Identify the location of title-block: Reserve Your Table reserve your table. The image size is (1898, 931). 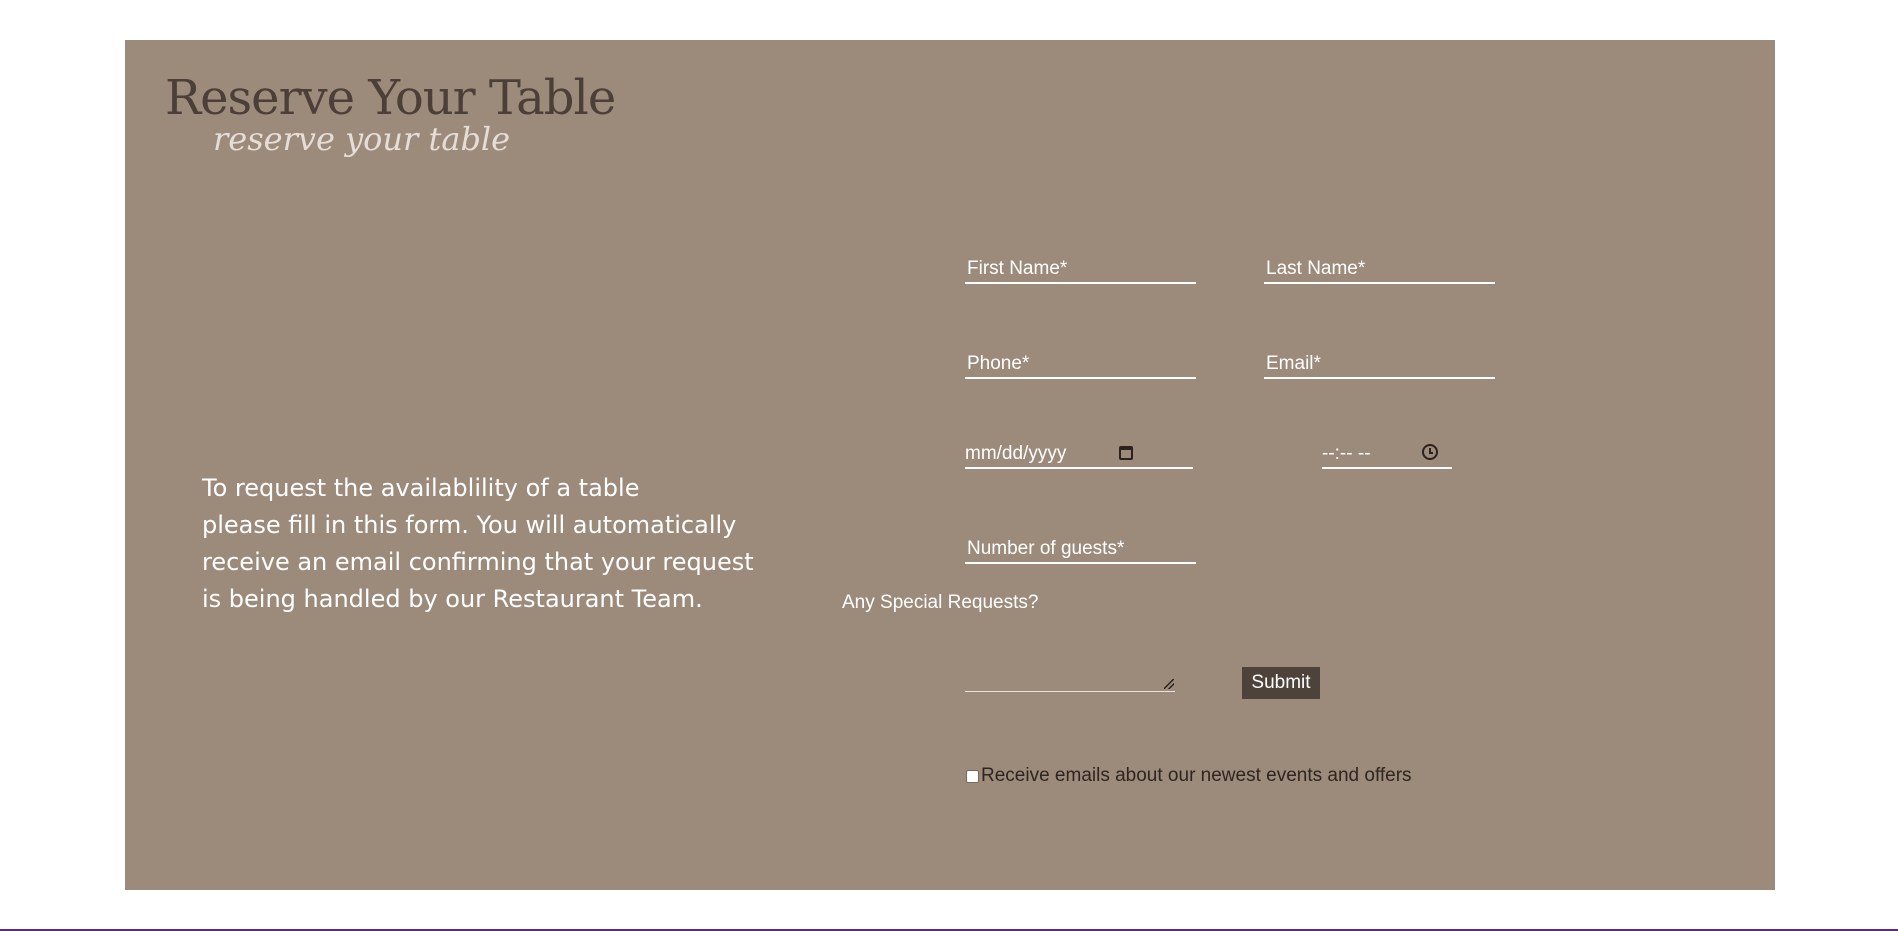
(425, 120).